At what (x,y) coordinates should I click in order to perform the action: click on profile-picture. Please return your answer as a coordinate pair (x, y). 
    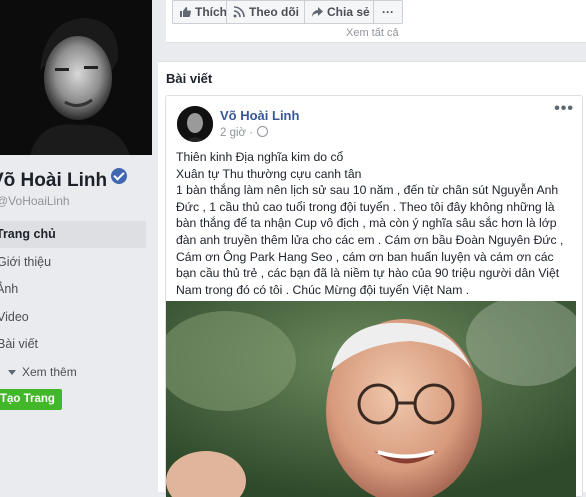
    Looking at the image, I should click on (76, 77).